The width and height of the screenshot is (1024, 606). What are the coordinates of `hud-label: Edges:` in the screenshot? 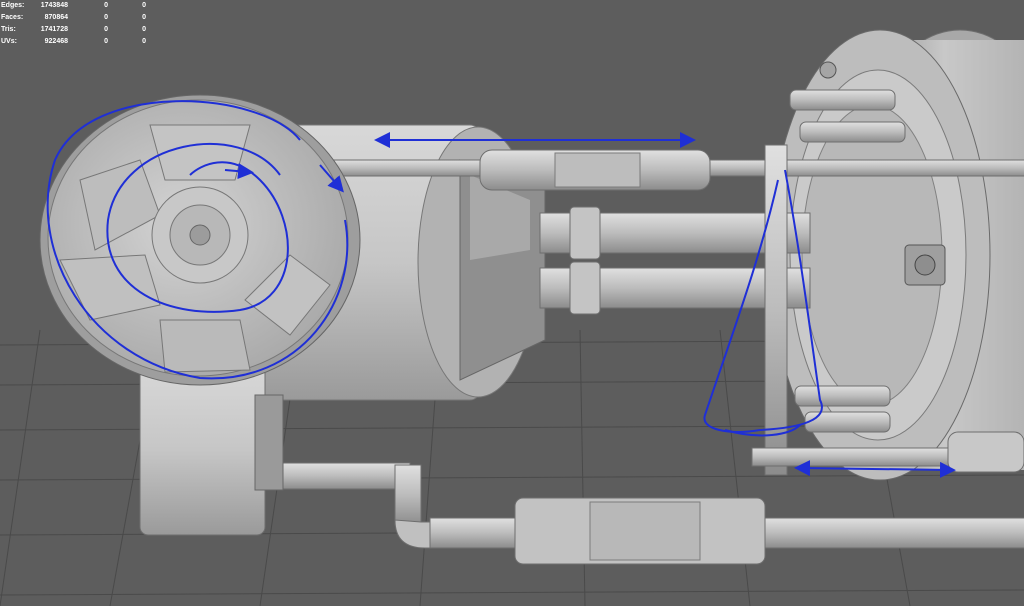 It's located at (13, 5).